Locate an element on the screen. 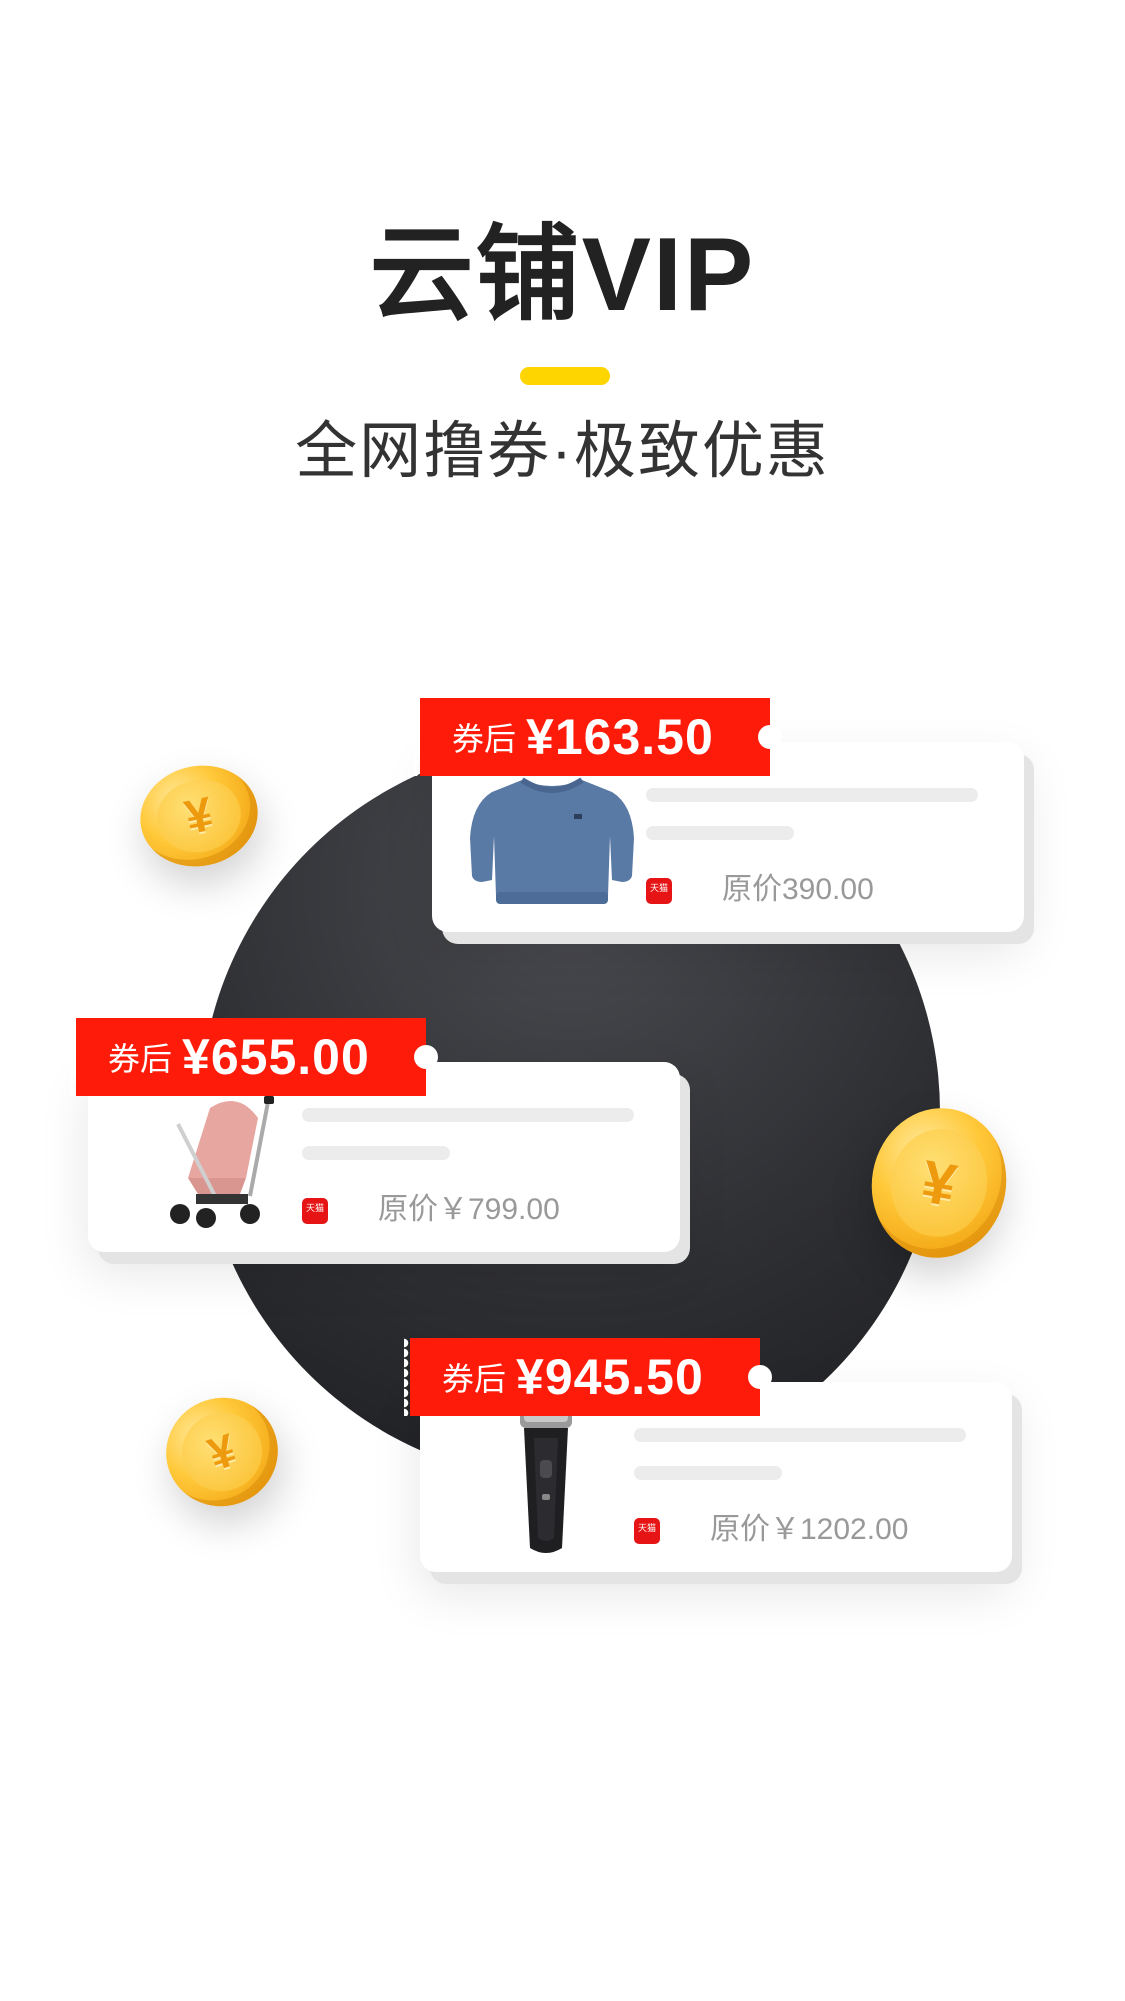 Image resolution: width=1125 pixels, height=2001 pixels. coupon-tag: 券后 ¥945.50 is located at coordinates (588, 1377).